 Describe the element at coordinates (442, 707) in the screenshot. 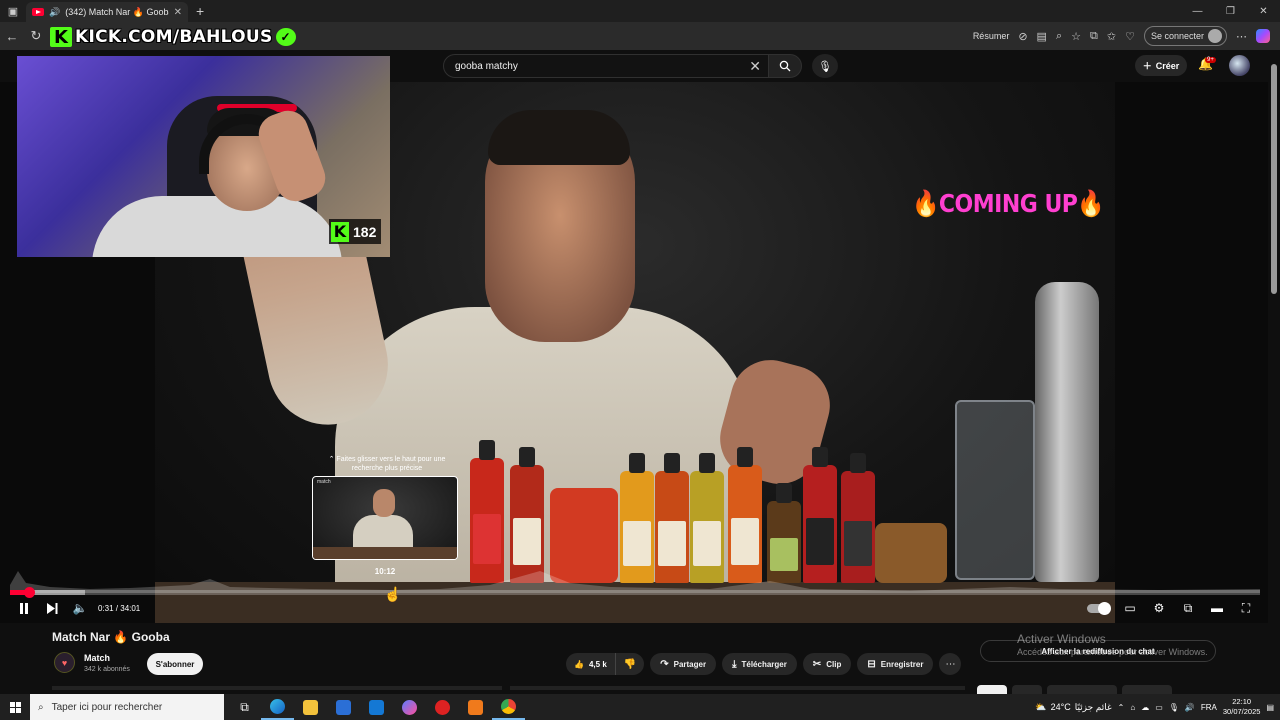

I see `app-icon` at that location.